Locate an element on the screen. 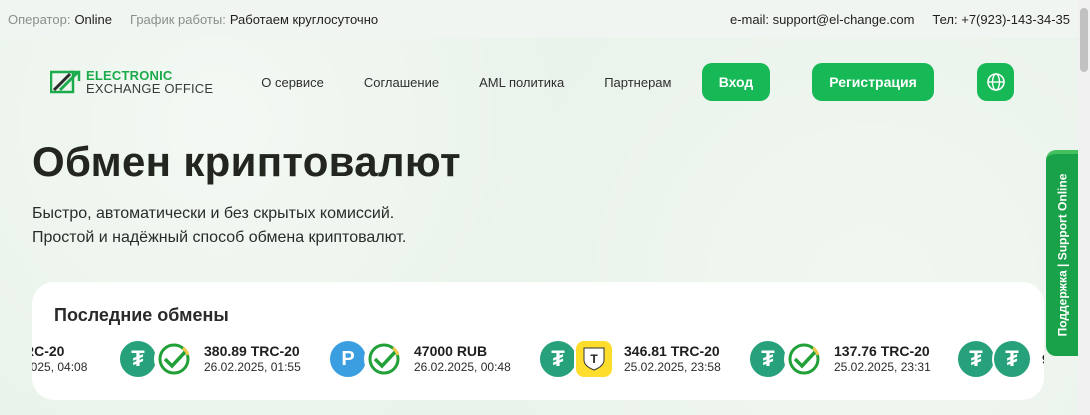 The width and height of the screenshot is (1090, 415). exchange-amount: RC-20 is located at coordinates (48, 351).